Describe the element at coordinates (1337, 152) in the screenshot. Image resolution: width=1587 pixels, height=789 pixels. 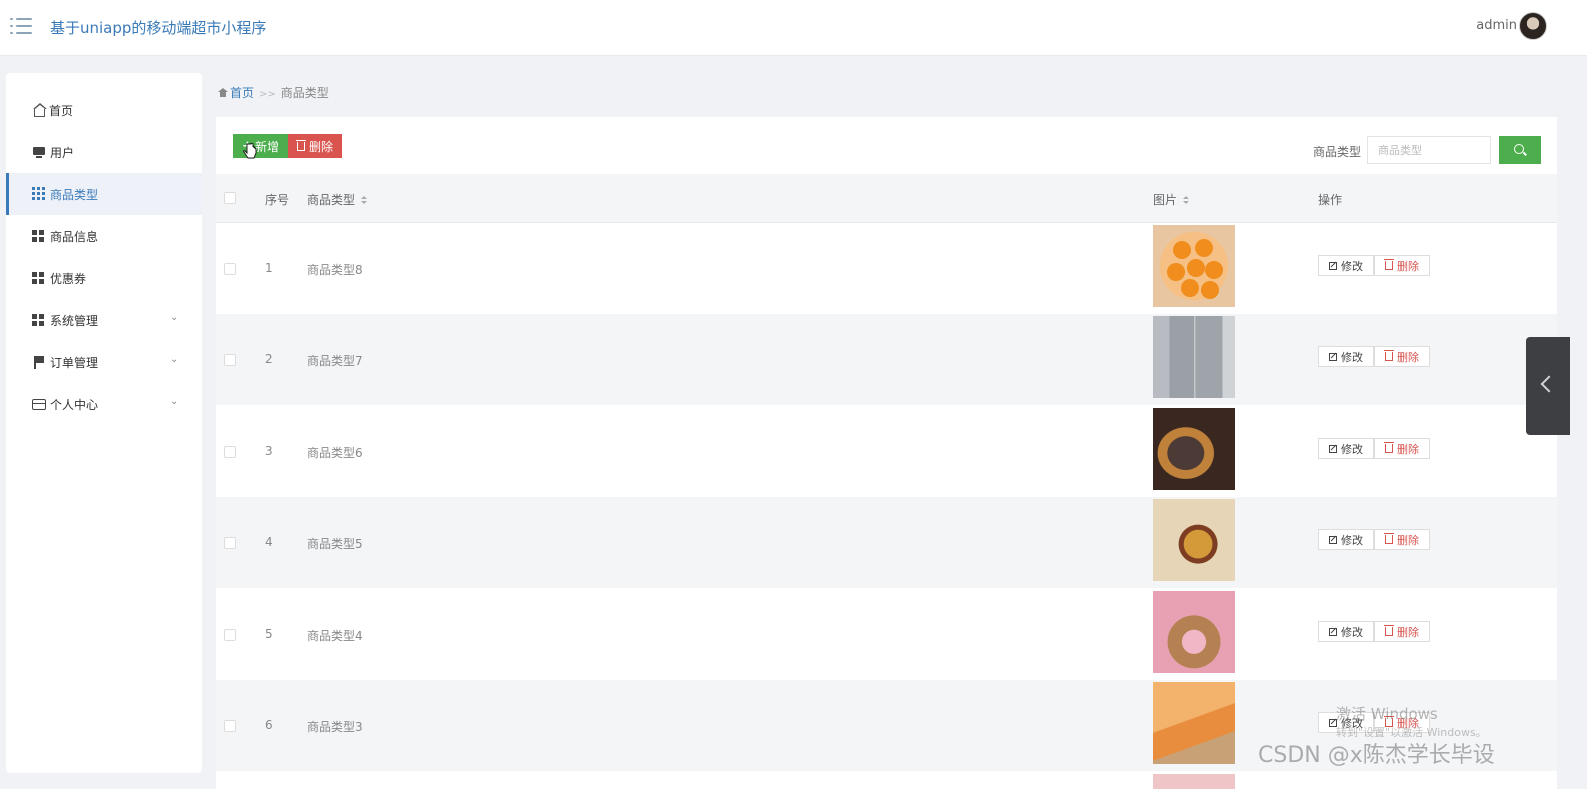
I see `search-label: 商品类型` at that location.